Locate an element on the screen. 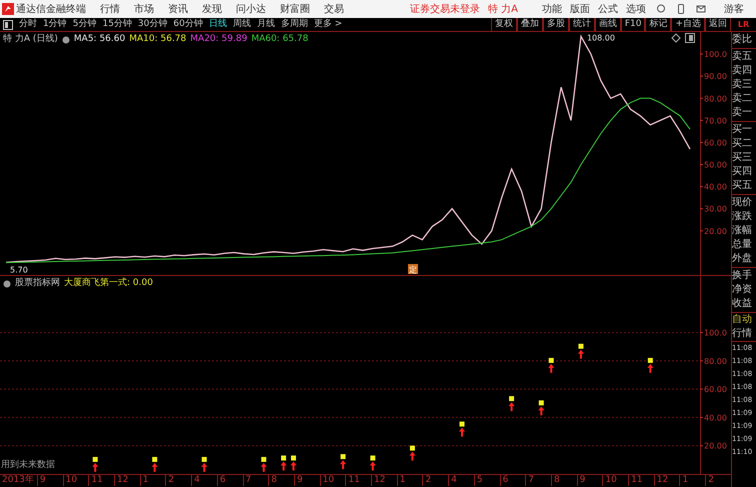 This screenshot has width=756, height=487. toolbar-button: F10 is located at coordinates (633, 24).